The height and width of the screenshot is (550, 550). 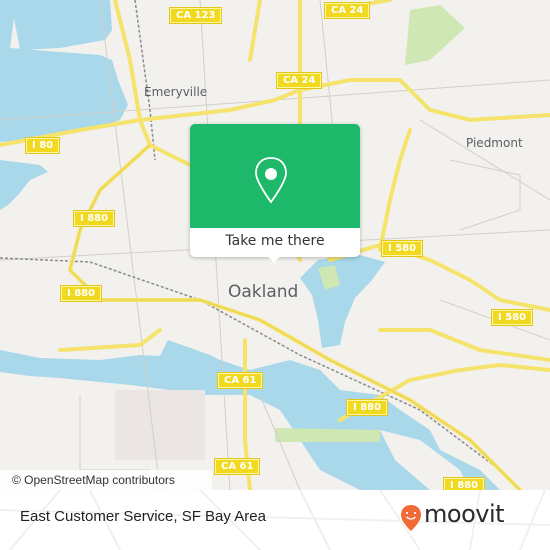 What do you see at coordinates (176, 92) in the screenshot?
I see `place-label-emeryville: Emeryville` at bounding box center [176, 92].